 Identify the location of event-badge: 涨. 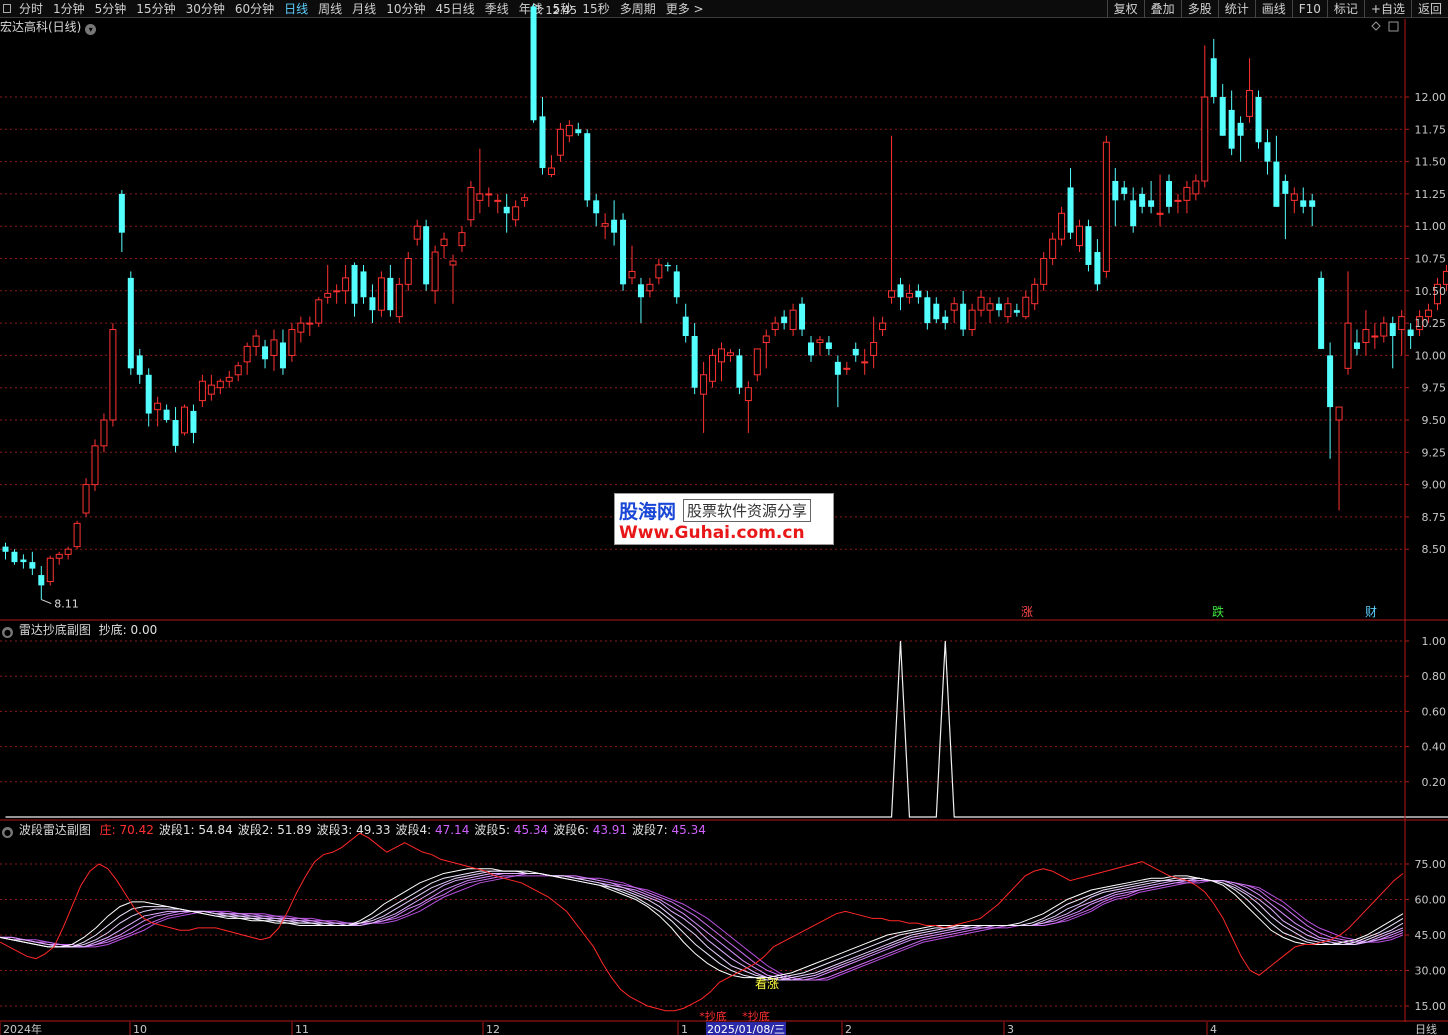
(1027, 611).